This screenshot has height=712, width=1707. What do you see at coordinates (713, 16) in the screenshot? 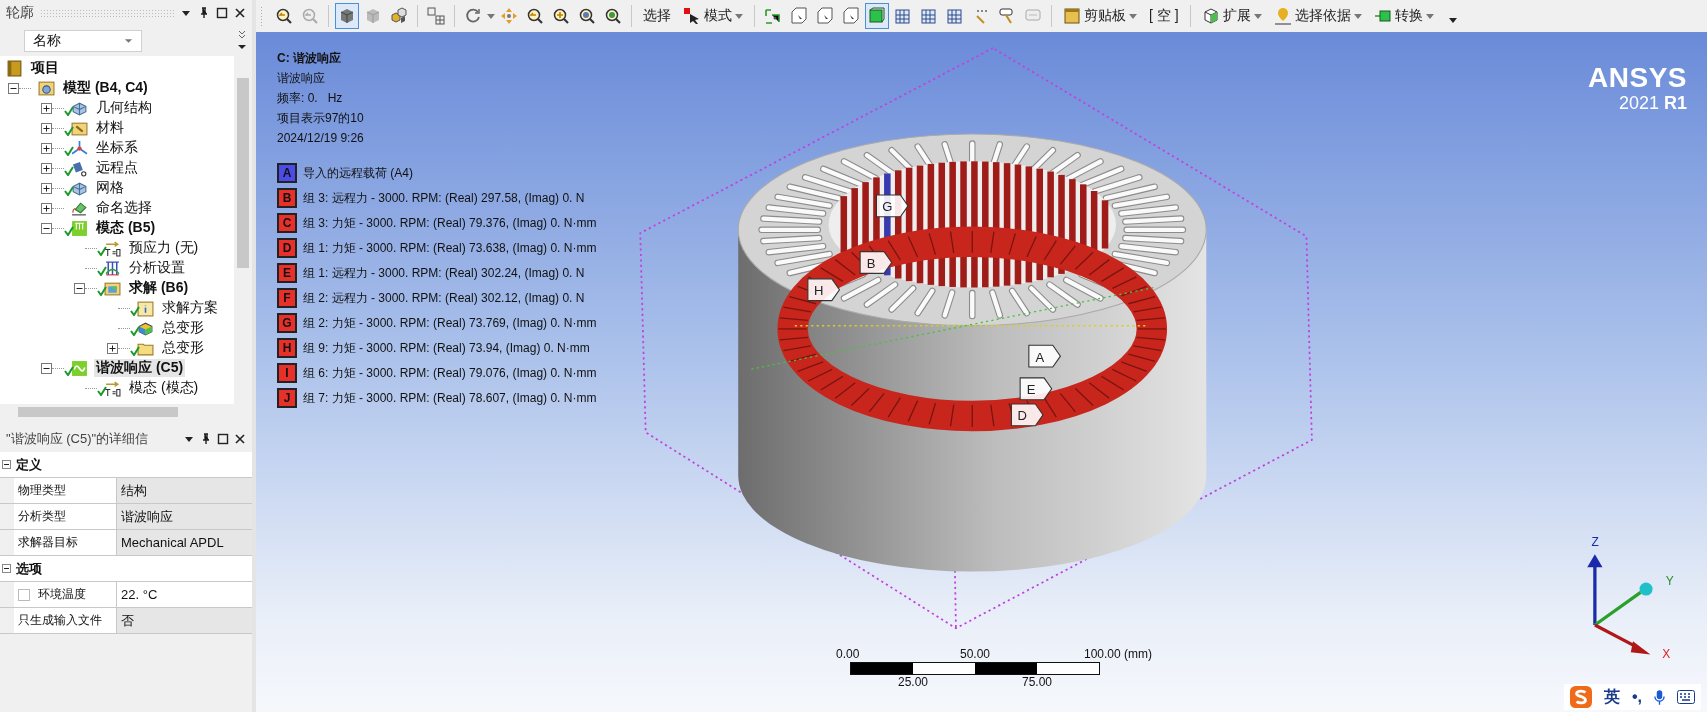
I see `toolbar-menu-button: 模式` at bounding box center [713, 16].